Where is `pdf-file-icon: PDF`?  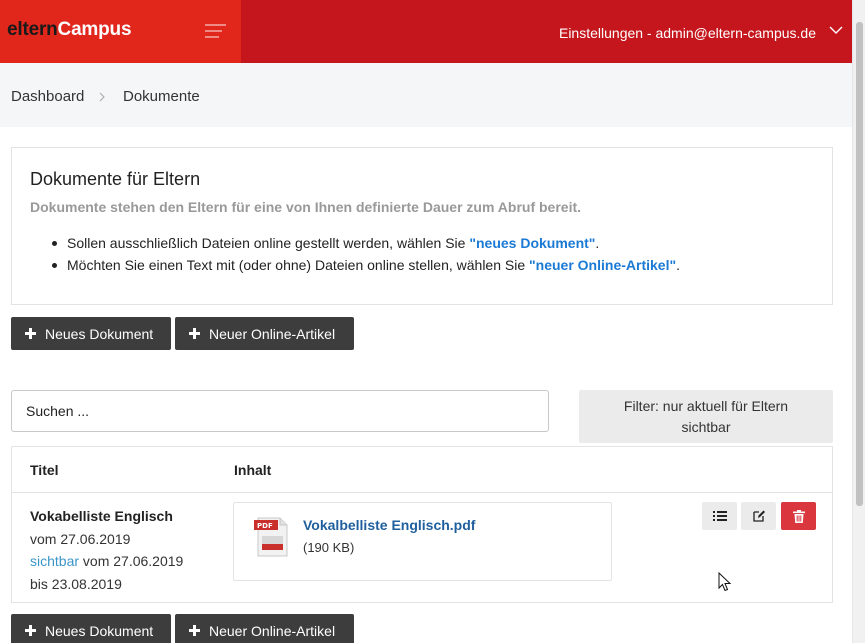 pdf-file-icon: PDF is located at coordinates (271, 537).